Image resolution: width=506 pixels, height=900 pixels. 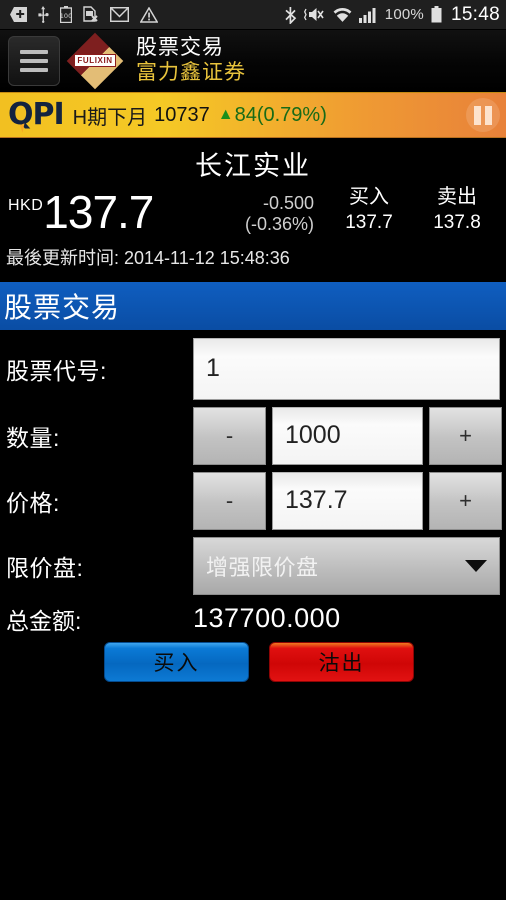 I want to click on total-amount-row: 总金额: 137700.000, so click(x=253, y=619).